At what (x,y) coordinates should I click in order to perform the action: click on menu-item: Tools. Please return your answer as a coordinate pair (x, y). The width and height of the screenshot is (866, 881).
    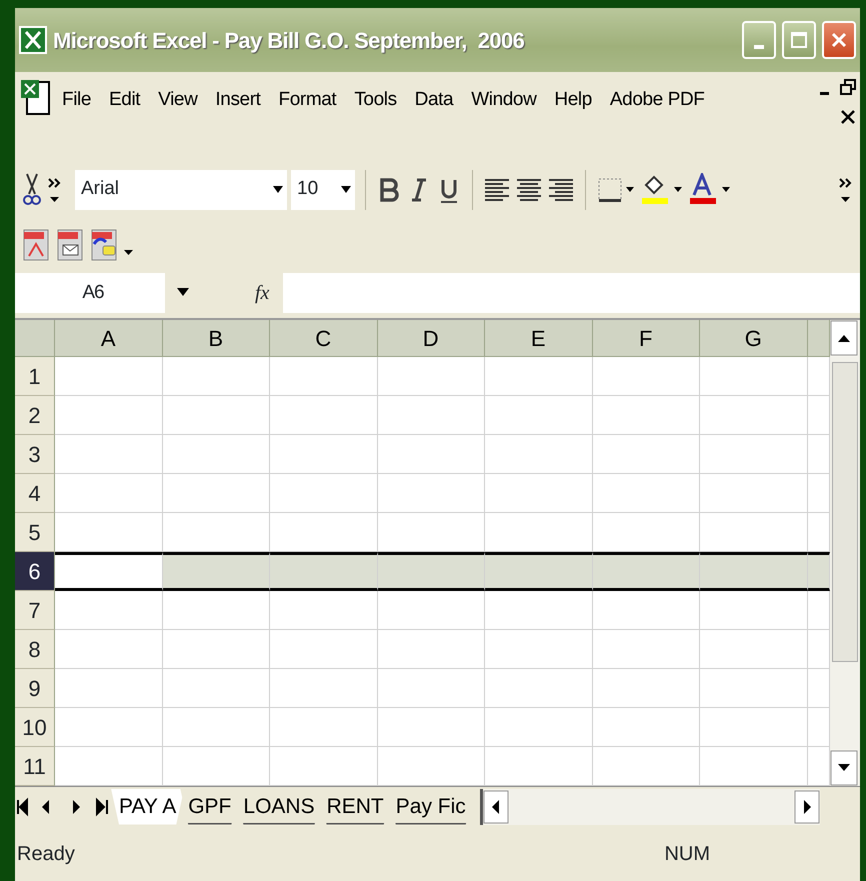
    Looking at the image, I should click on (375, 98).